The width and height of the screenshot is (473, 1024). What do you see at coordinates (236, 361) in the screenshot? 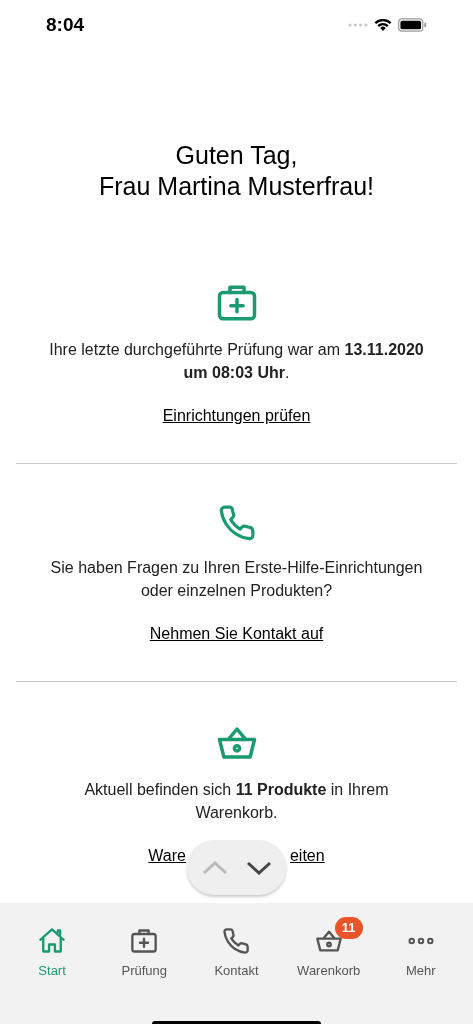
I see `info-text: Ihre letzte durchgeführte Prüfung war am 13.11.2020 um 08:03 Uhr.` at bounding box center [236, 361].